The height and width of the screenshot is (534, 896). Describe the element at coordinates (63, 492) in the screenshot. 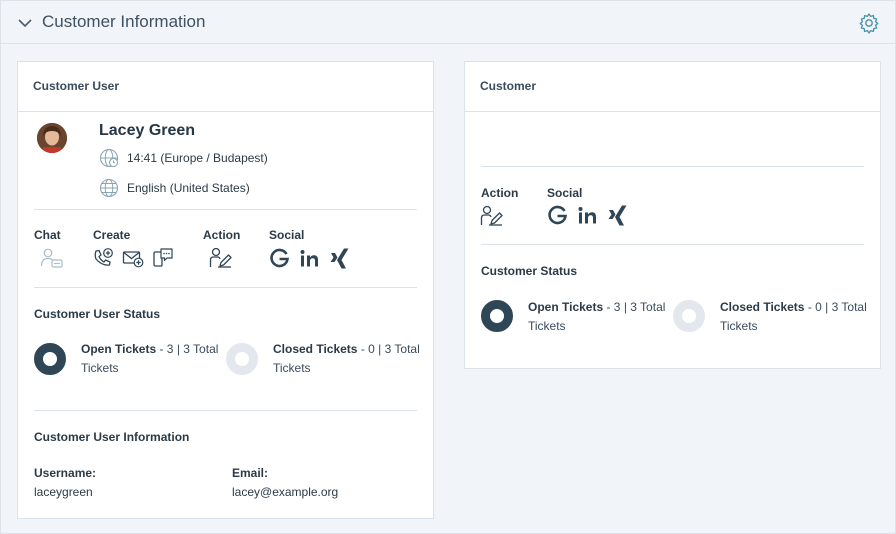

I see `username-value: laceygreen` at that location.